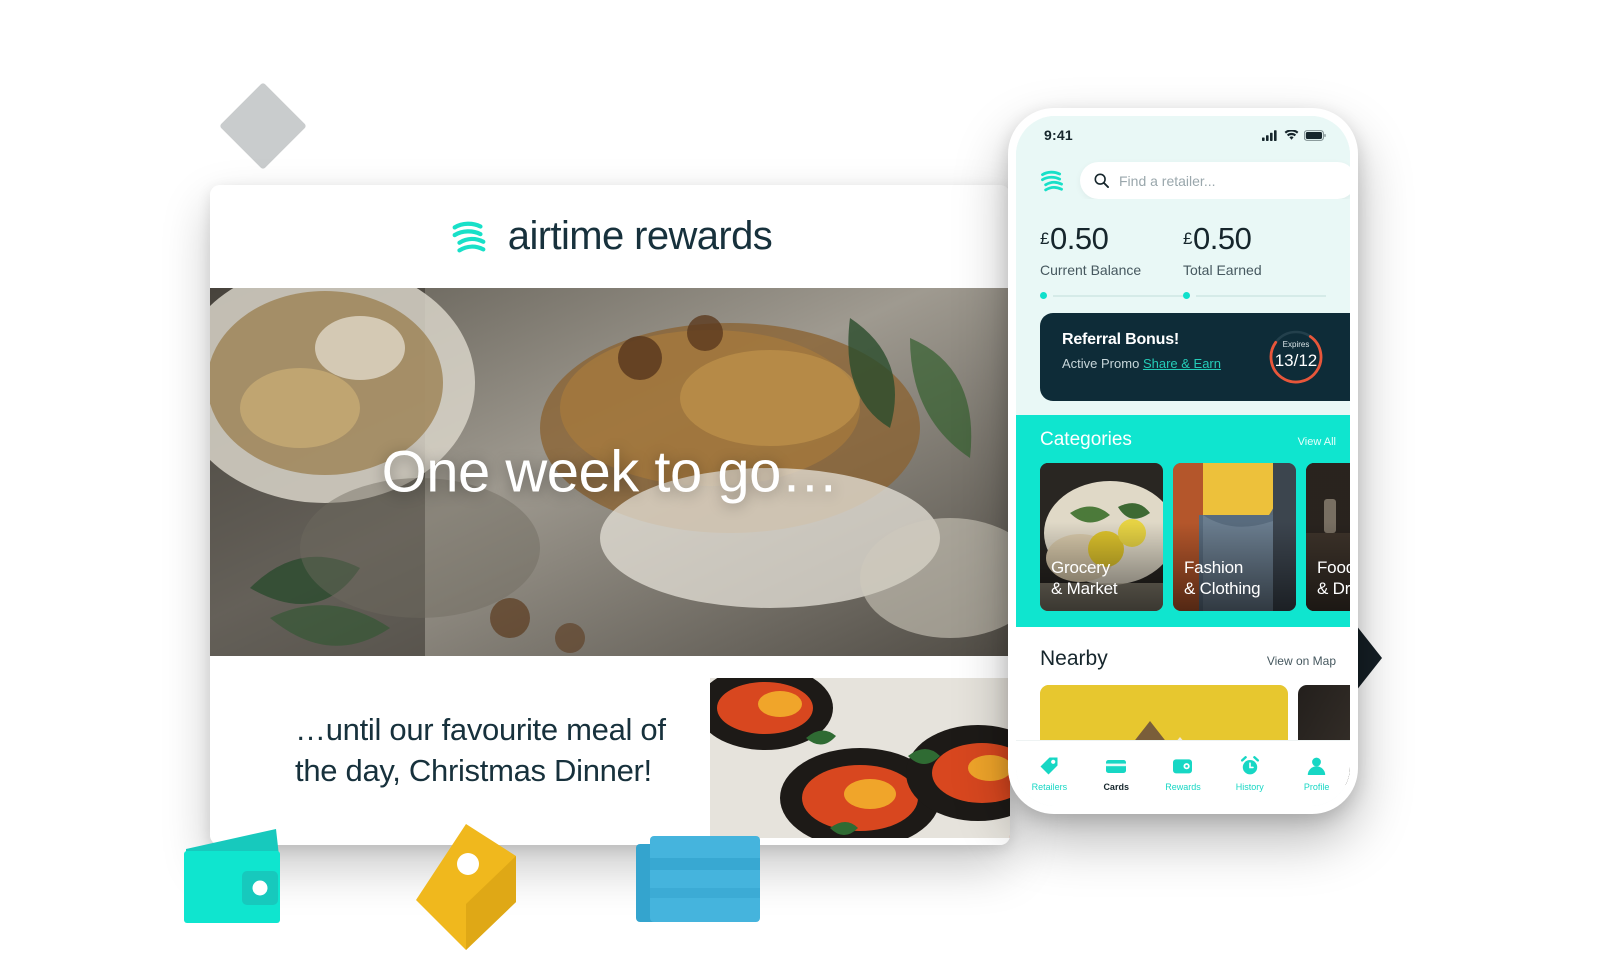  I want to click on cellular-signal-icon, so click(1269, 135).